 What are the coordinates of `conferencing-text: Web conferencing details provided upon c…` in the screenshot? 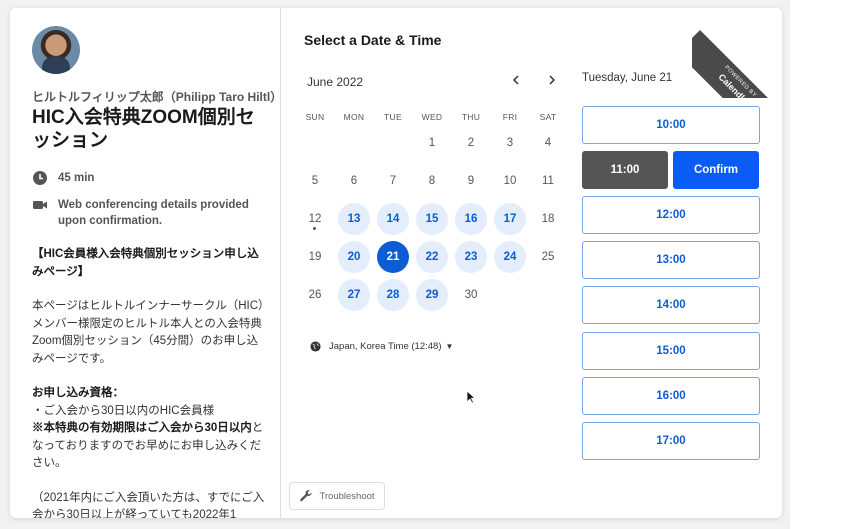 It's located at (153, 213).